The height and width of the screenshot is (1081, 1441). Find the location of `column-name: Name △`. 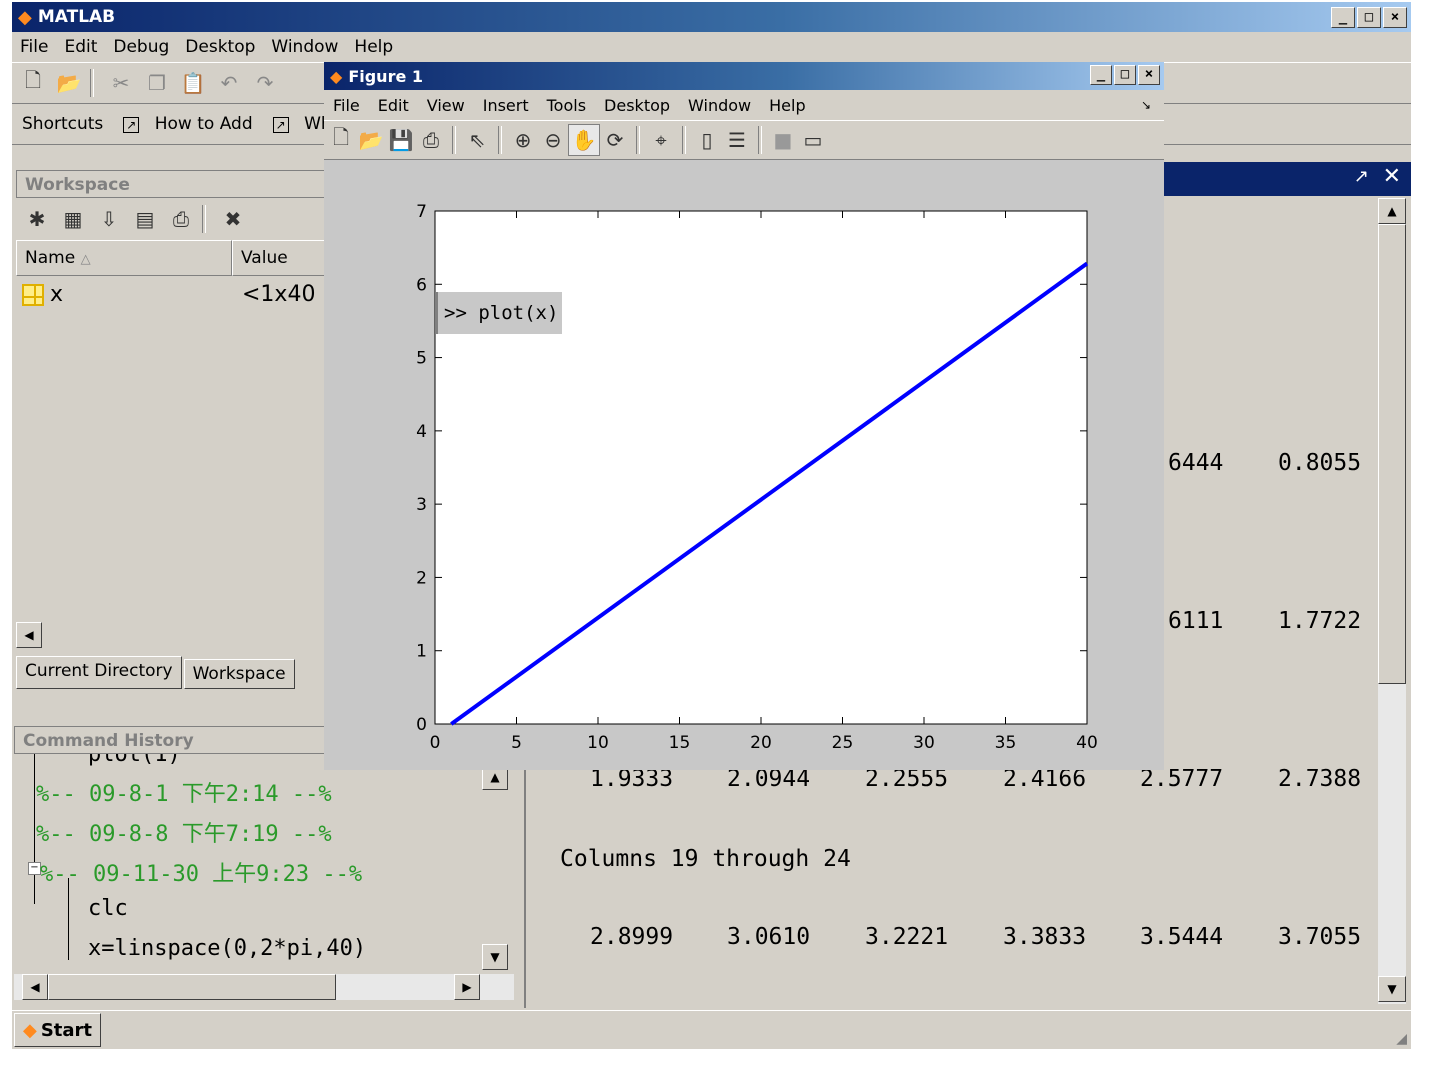

column-name: Name △ is located at coordinates (124, 258).